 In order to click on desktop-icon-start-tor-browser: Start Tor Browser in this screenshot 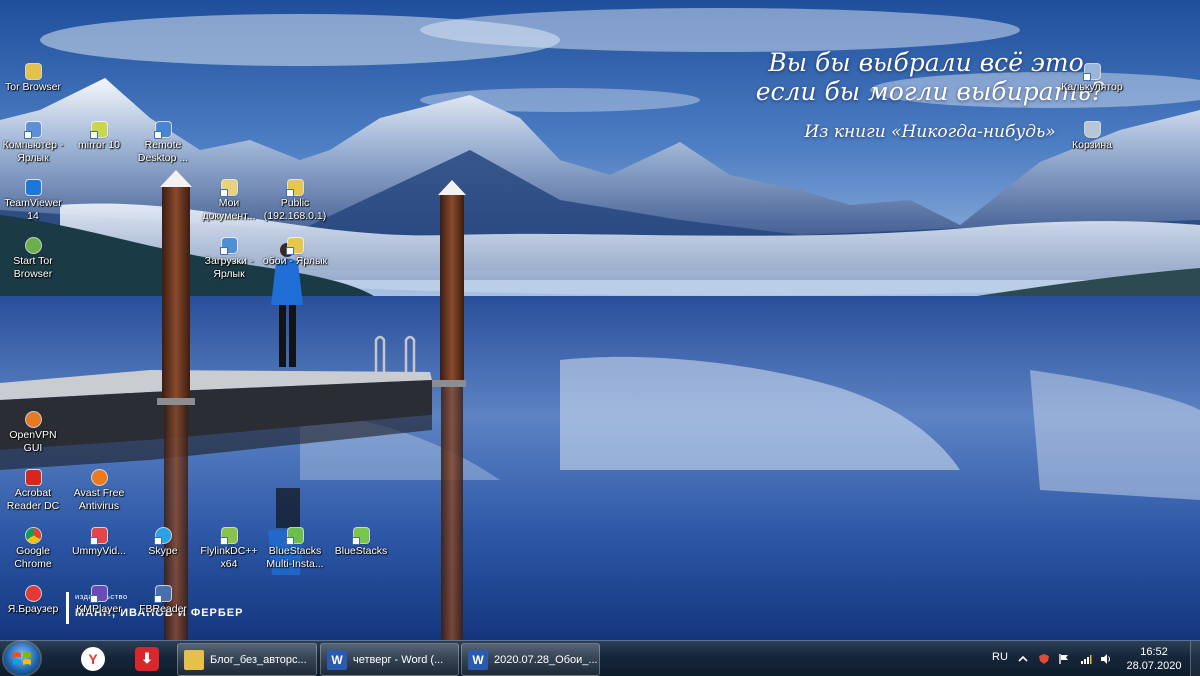, I will do `click(33, 259)`.